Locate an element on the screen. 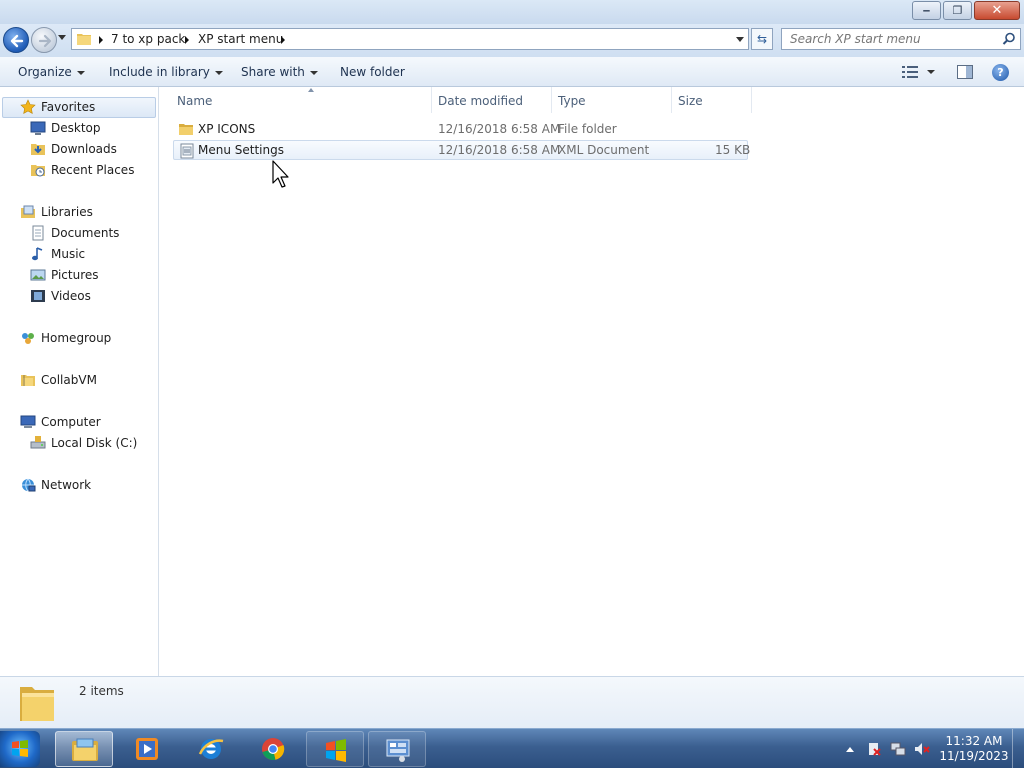 The width and height of the screenshot is (1024, 768). mouse-cursor-icon is located at coordinates (280, 174).